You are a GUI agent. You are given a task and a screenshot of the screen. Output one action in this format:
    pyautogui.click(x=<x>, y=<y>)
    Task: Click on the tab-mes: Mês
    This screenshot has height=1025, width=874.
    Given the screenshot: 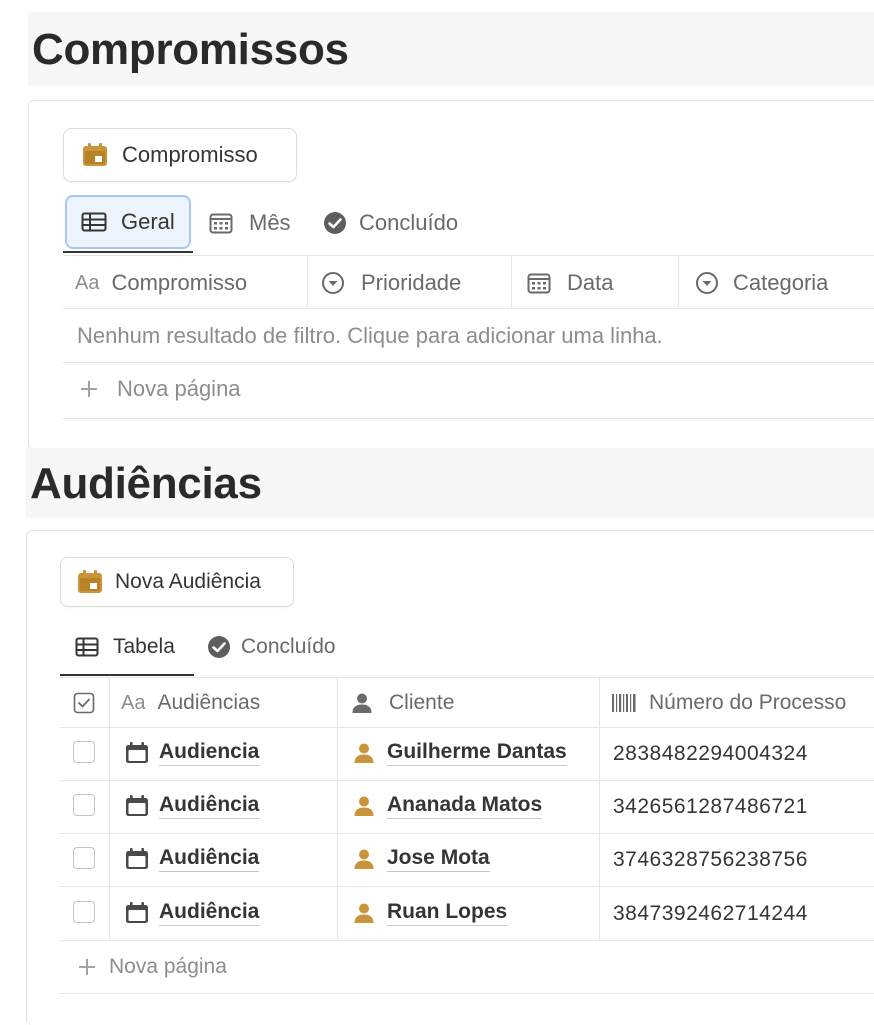 What is the action you would take?
    pyautogui.click(x=250, y=223)
    